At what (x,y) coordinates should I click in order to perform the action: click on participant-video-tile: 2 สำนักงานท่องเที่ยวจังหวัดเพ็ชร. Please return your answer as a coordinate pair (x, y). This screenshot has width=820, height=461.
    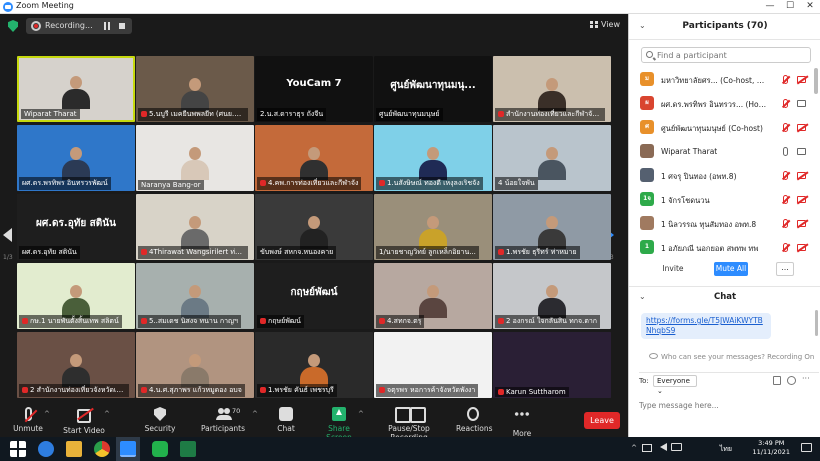
    Looking at the image, I should click on (76, 365).